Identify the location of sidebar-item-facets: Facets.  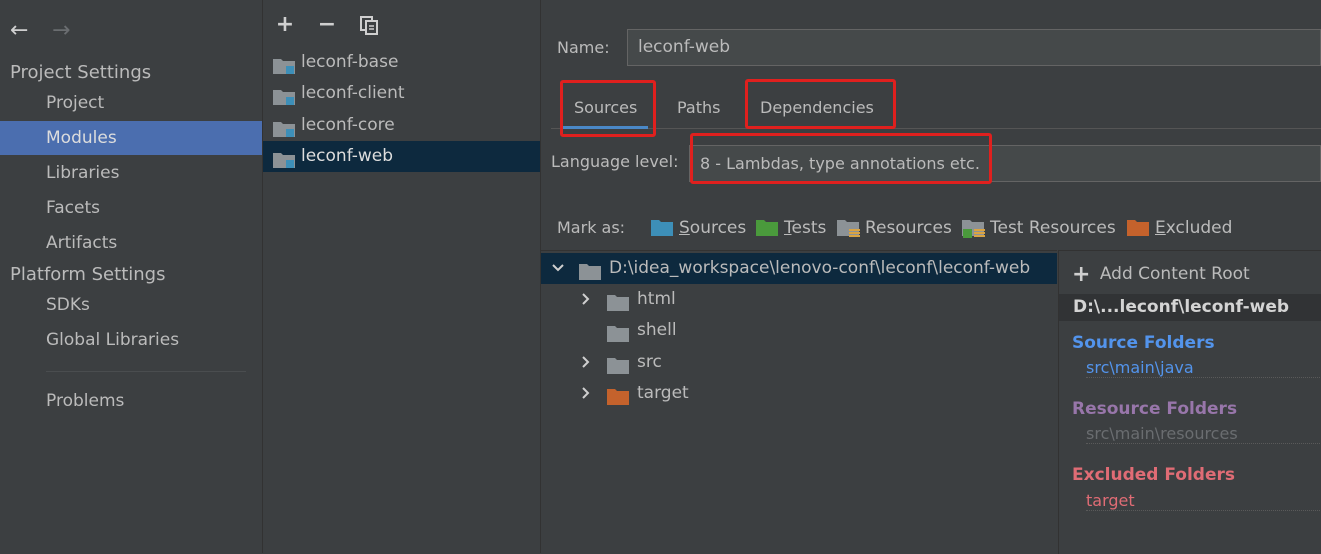
(131, 208).